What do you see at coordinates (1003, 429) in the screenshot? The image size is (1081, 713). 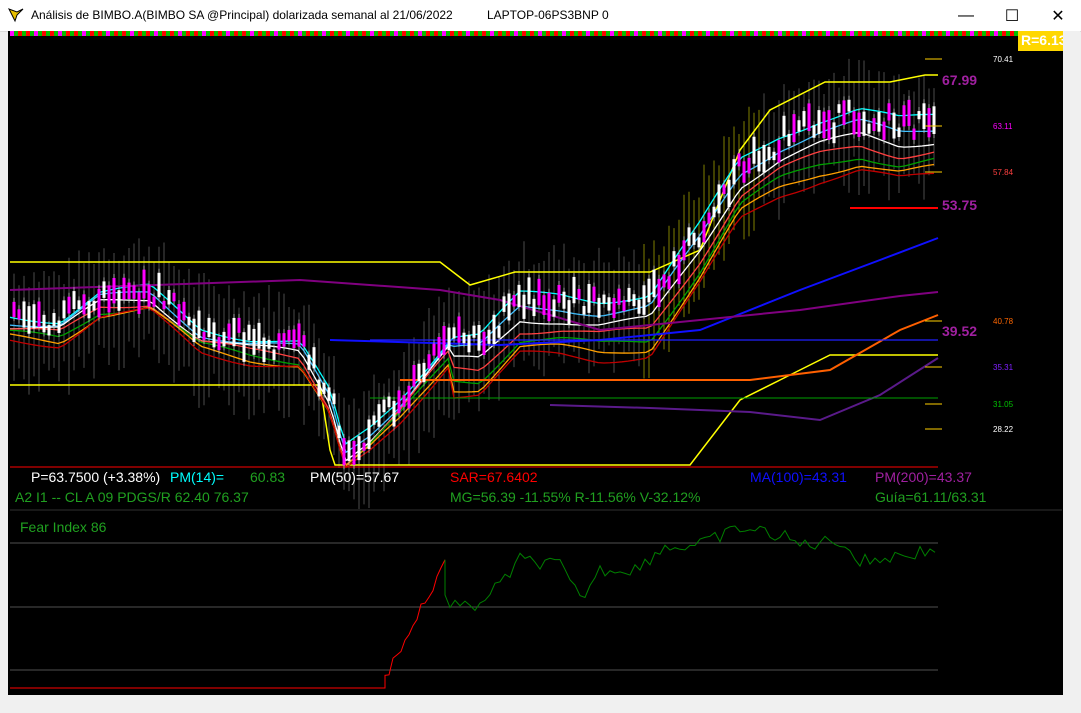 I see `axis-tick-7: 28.22` at bounding box center [1003, 429].